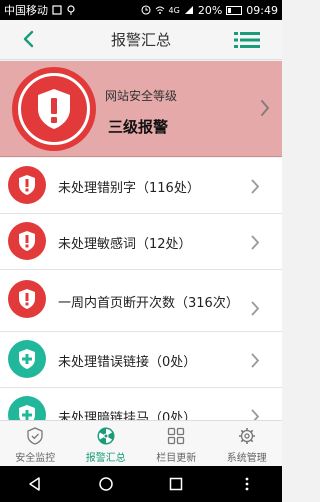  I want to click on home-circle-icon, so click(106, 484).